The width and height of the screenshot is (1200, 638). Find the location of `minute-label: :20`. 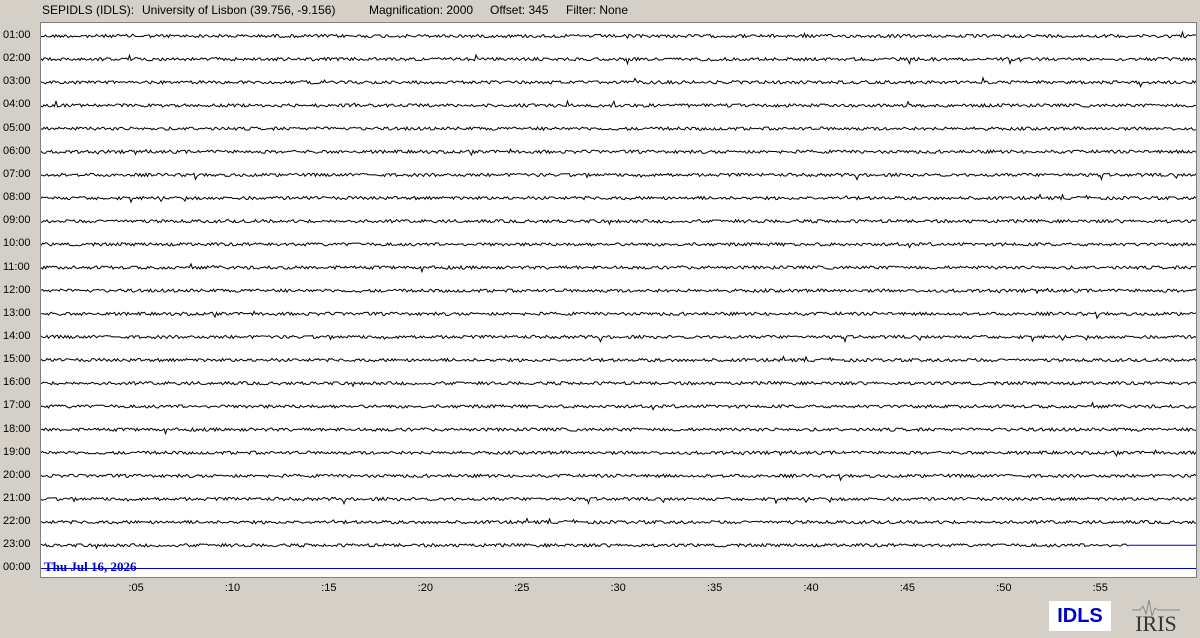

minute-label: :20 is located at coordinates (425, 588).